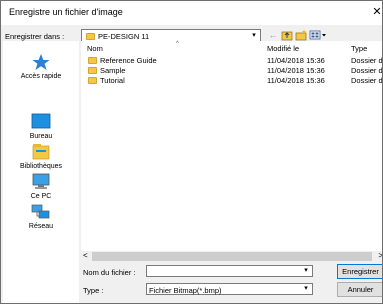 The height and width of the screenshot is (304, 383). What do you see at coordinates (41, 152) in the screenshot?
I see `libraries-icon` at bounding box center [41, 152].